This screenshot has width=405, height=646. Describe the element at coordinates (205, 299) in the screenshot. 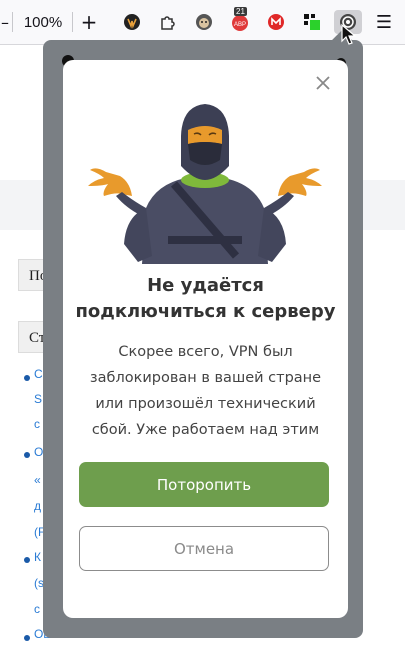

I see `dialog-title: Не удаётся подключиться к серверу` at that location.